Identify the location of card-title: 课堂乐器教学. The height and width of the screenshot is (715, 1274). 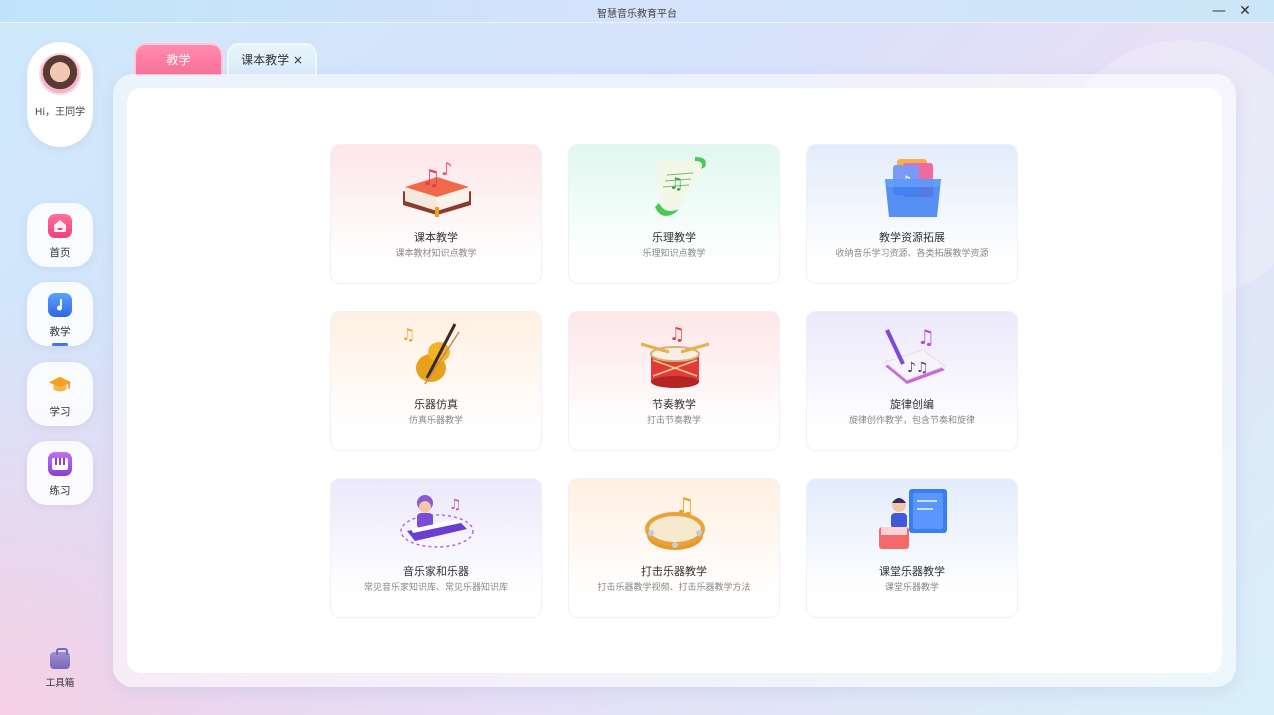
(912, 571).